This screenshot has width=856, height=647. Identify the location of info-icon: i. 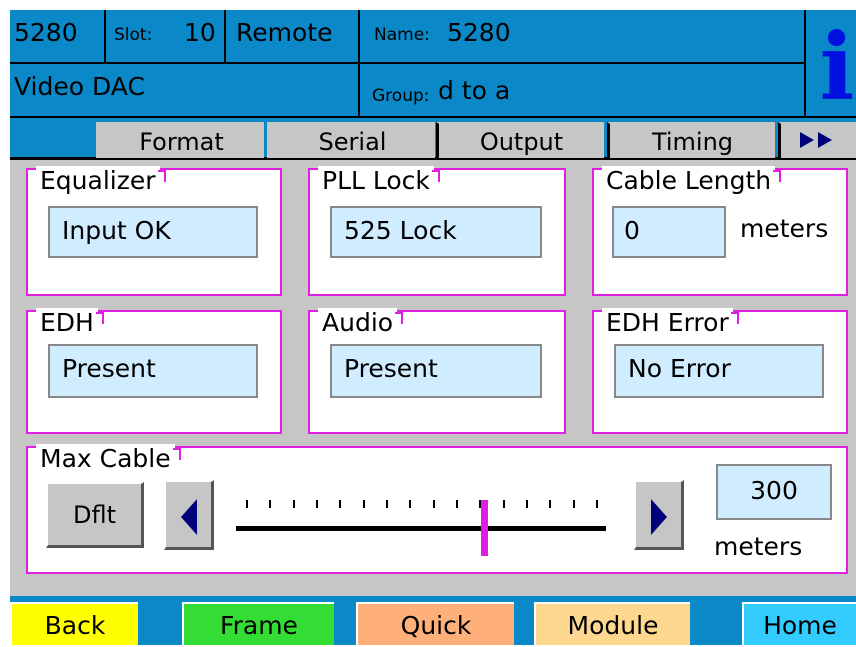
(837, 67).